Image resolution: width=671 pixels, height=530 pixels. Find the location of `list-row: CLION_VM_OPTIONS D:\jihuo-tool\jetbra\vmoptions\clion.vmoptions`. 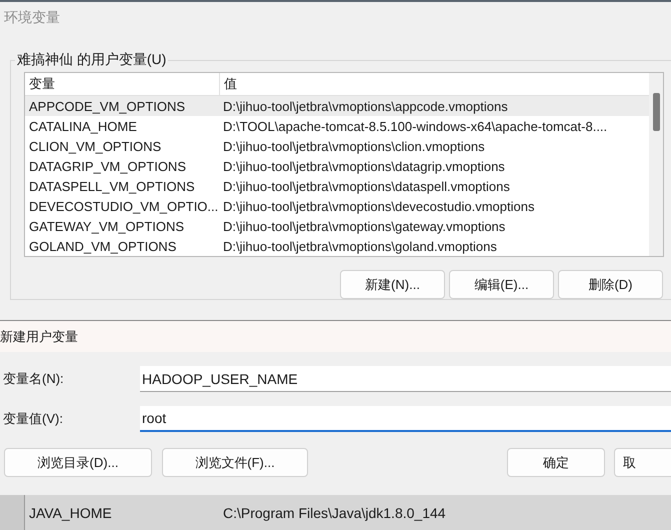

list-row: CLION_VM_OPTIONS D:\jihuo-tool\jetbra\vmoptions\clion.vmoptions is located at coordinates (337, 146).